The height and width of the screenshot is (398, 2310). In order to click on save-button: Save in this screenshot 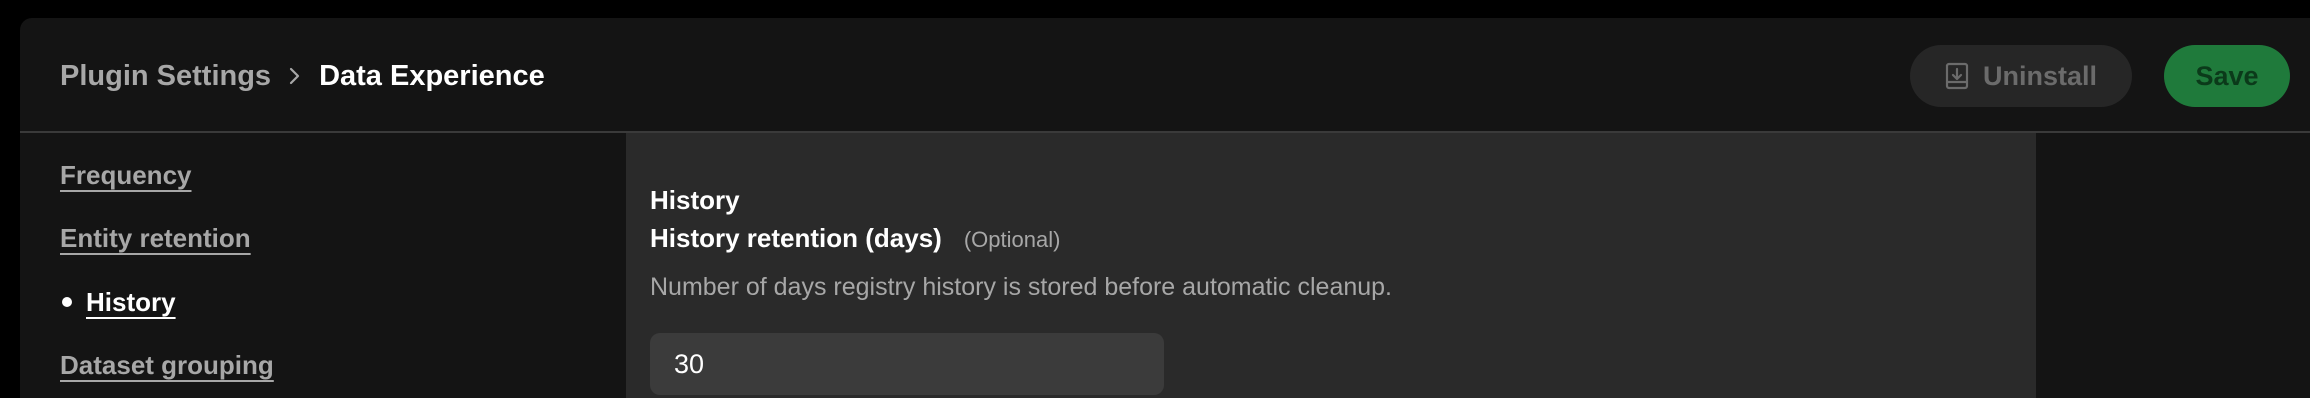, I will do `click(2227, 76)`.